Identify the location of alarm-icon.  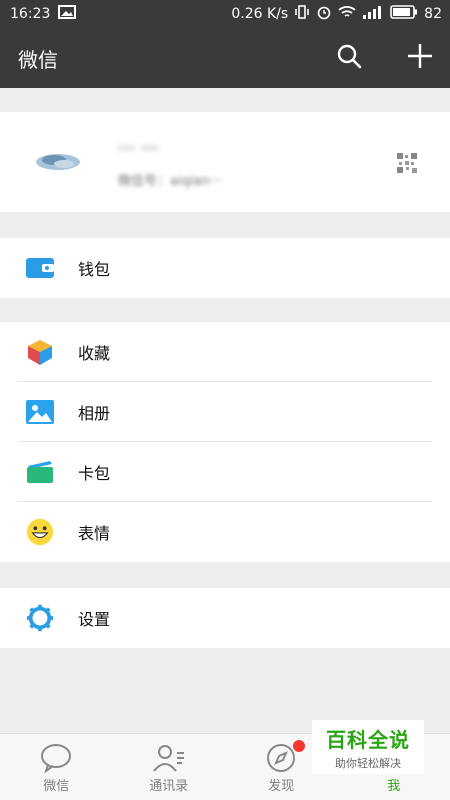
(324, 14).